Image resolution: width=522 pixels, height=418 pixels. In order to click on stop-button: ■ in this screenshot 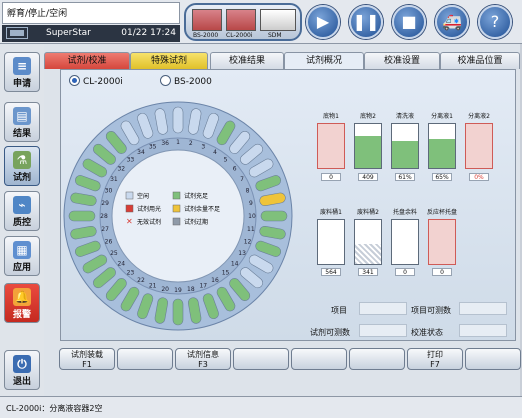, I will do `click(409, 22)`.